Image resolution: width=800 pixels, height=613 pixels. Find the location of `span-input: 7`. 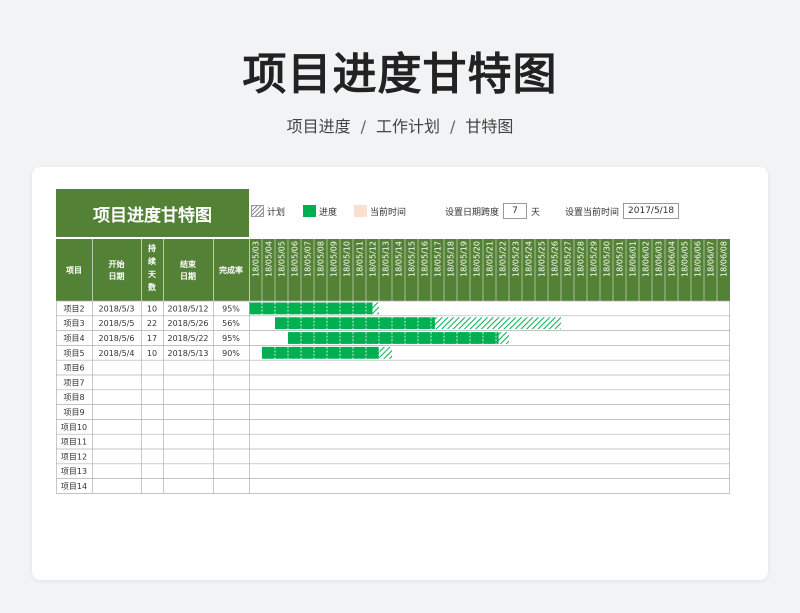

span-input: 7 is located at coordinates (515, 211).